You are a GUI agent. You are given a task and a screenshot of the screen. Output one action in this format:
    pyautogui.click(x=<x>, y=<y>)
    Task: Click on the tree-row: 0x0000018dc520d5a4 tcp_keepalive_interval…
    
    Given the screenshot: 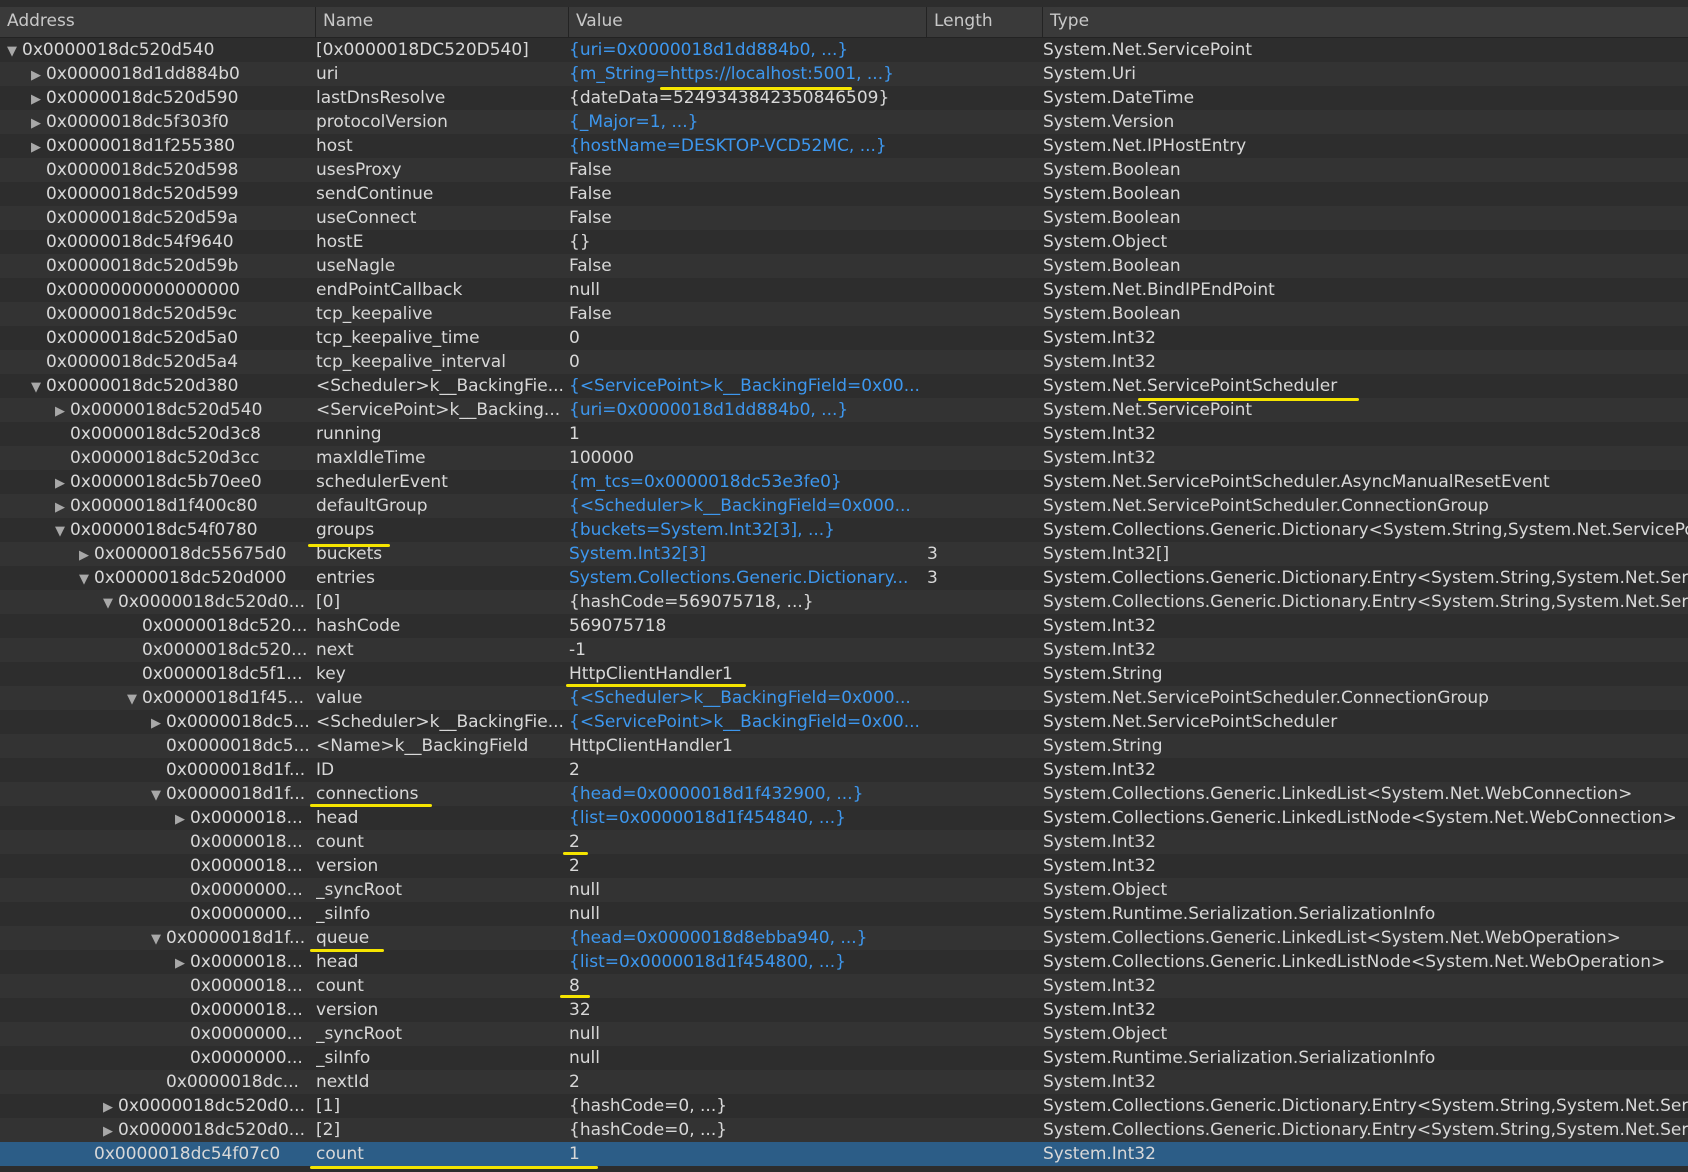 What is the action you would take?
    pyautogui.click(x=844, y=362)
    